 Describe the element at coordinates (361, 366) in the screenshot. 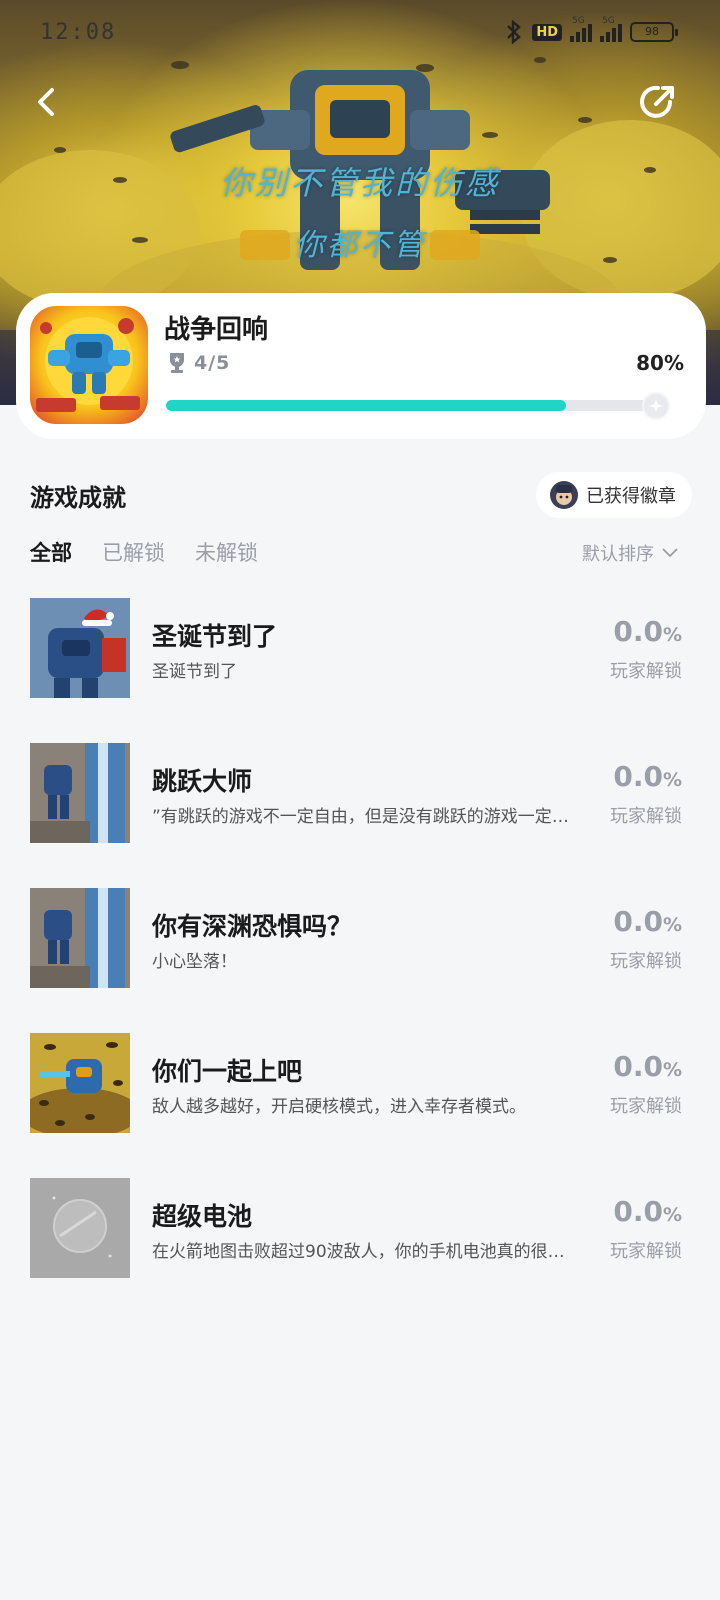

I see `game-summary-card: 战争回响 4/5 80%` at that location.